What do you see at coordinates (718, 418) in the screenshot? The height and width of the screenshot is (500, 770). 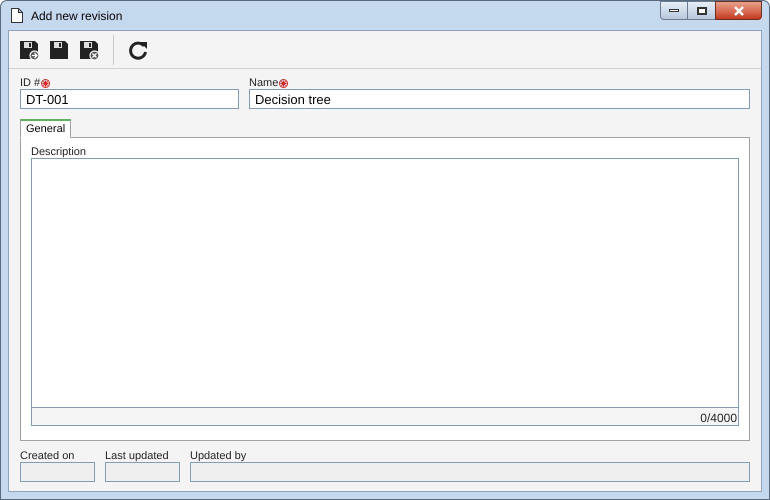 I see `character-counter: 0/4000` at bounding box center [718, 418].